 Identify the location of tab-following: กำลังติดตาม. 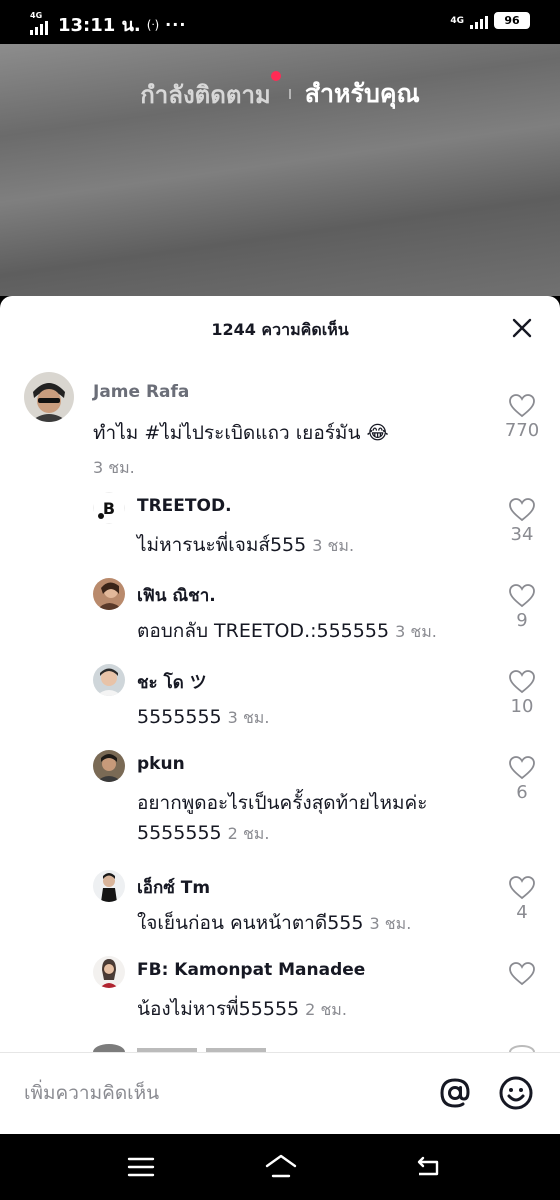
(210, 92).